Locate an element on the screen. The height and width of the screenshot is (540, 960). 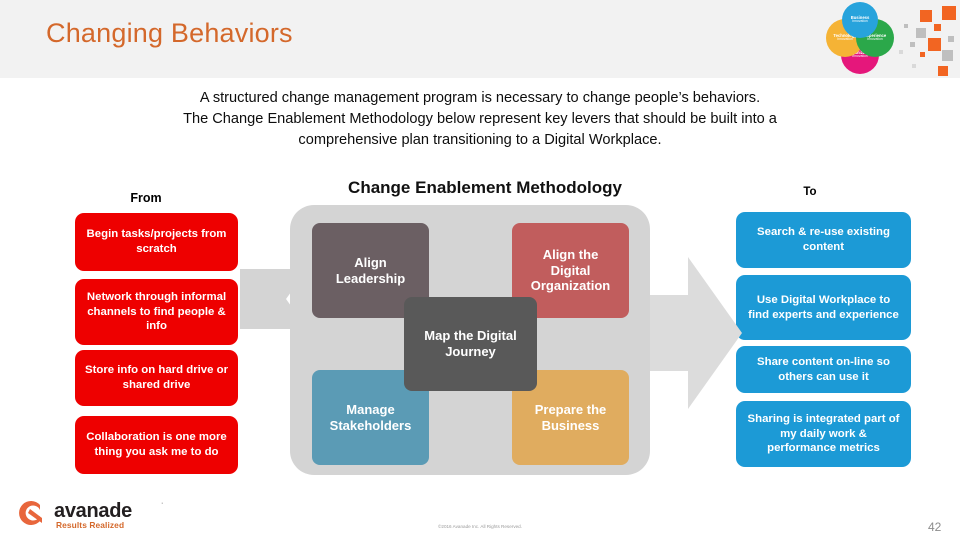
methodology-box-map-the-digital-journey: Map the Digital Journey is located at coordinates (470, 344).